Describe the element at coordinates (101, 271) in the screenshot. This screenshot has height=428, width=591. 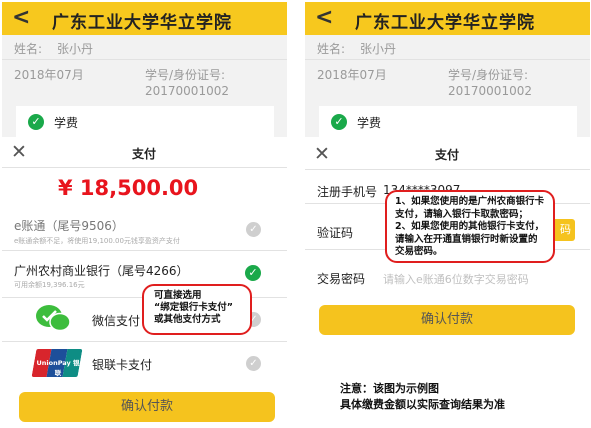
I see `method-name: 广州农村商业银行（尾号4266）` at that location.